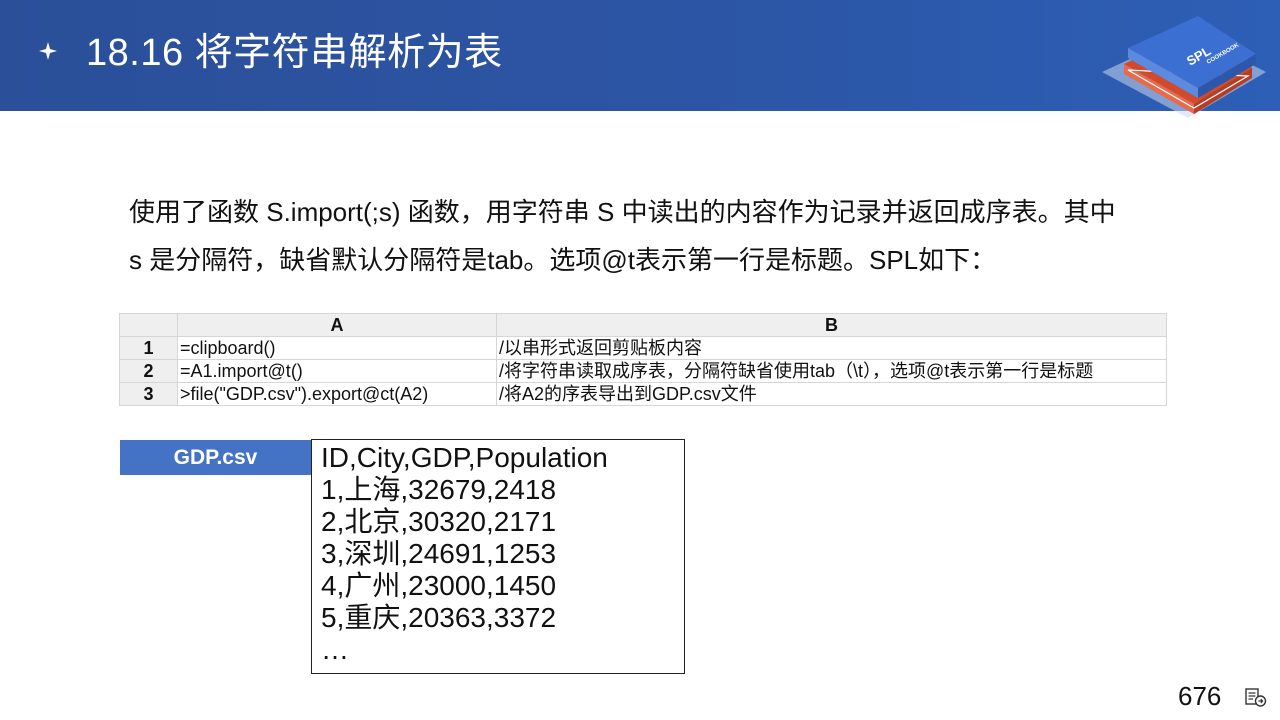  What do you see at coordinates (439, 489) in the screenshot?
I see `file-line: 1,上海,32679,2418` at bounding box center [439, 489].